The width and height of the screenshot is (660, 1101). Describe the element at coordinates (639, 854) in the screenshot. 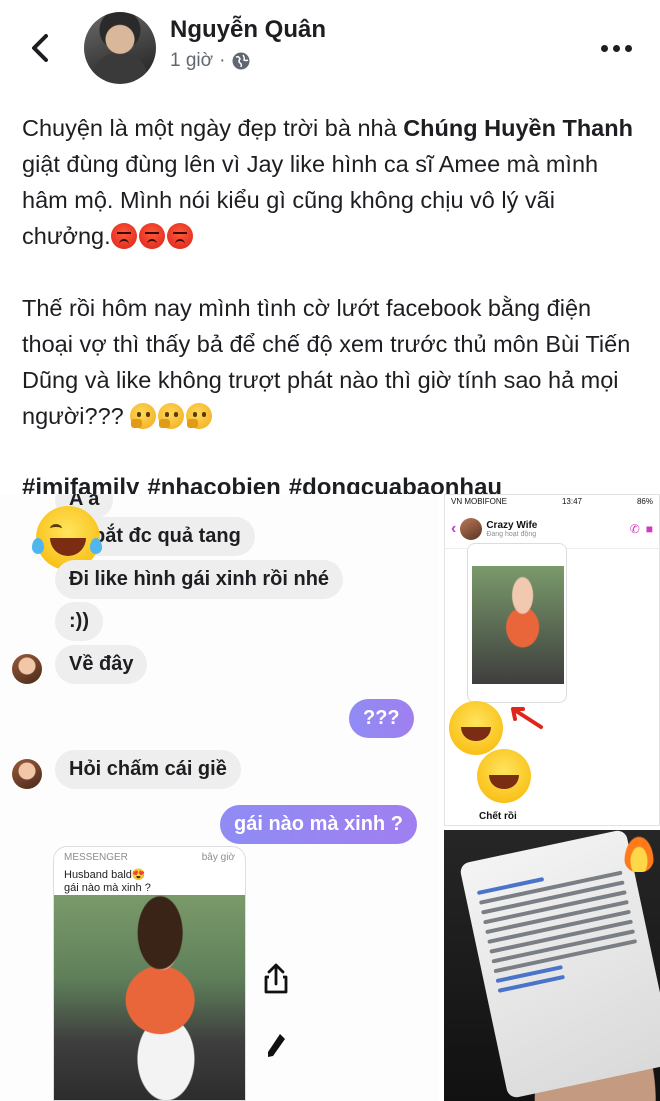

I see `fire-icon` at that location.